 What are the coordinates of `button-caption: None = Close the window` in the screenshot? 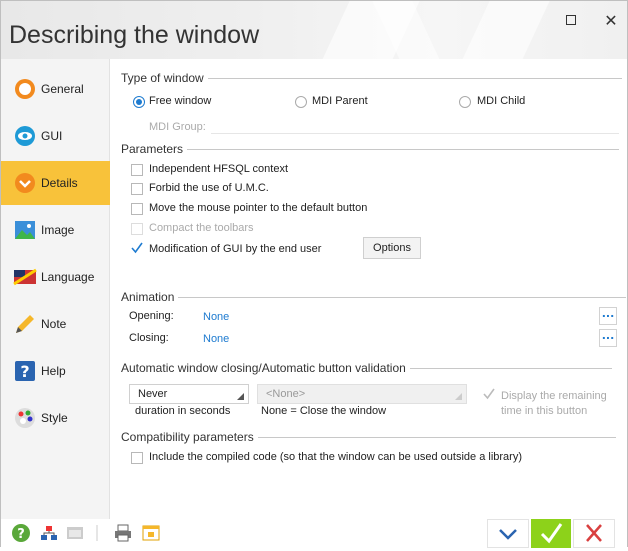 It's located at (324, 411).